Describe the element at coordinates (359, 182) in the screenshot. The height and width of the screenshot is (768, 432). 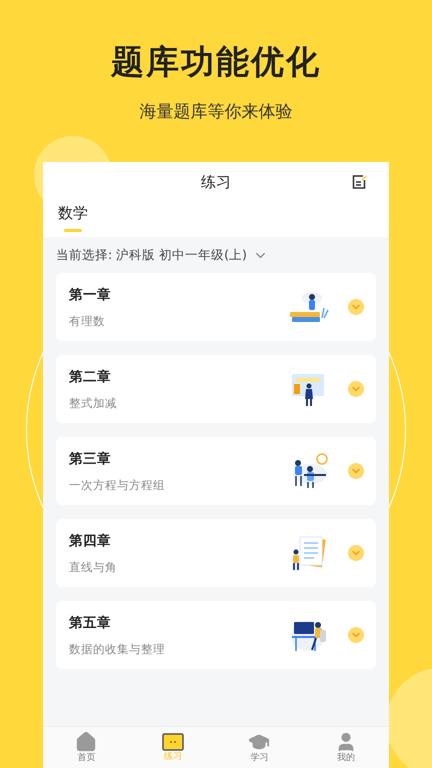
I see `edit-icon` at that location.